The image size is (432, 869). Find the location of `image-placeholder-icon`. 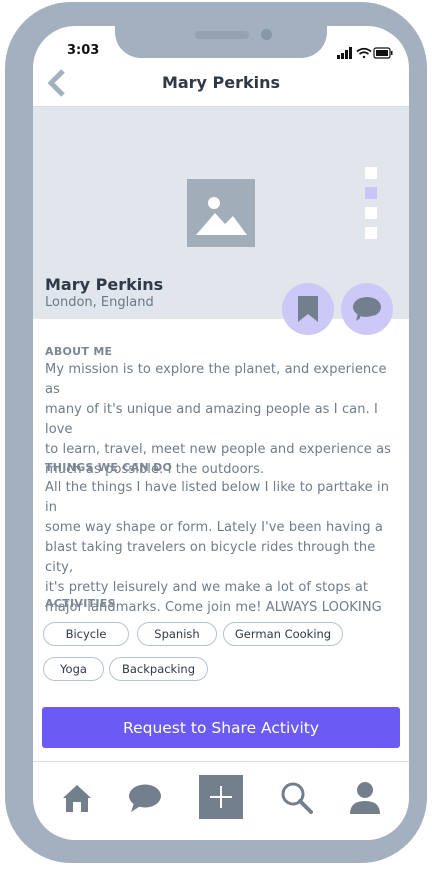

image-placeholder-icon is located at coordinates (221, 213).